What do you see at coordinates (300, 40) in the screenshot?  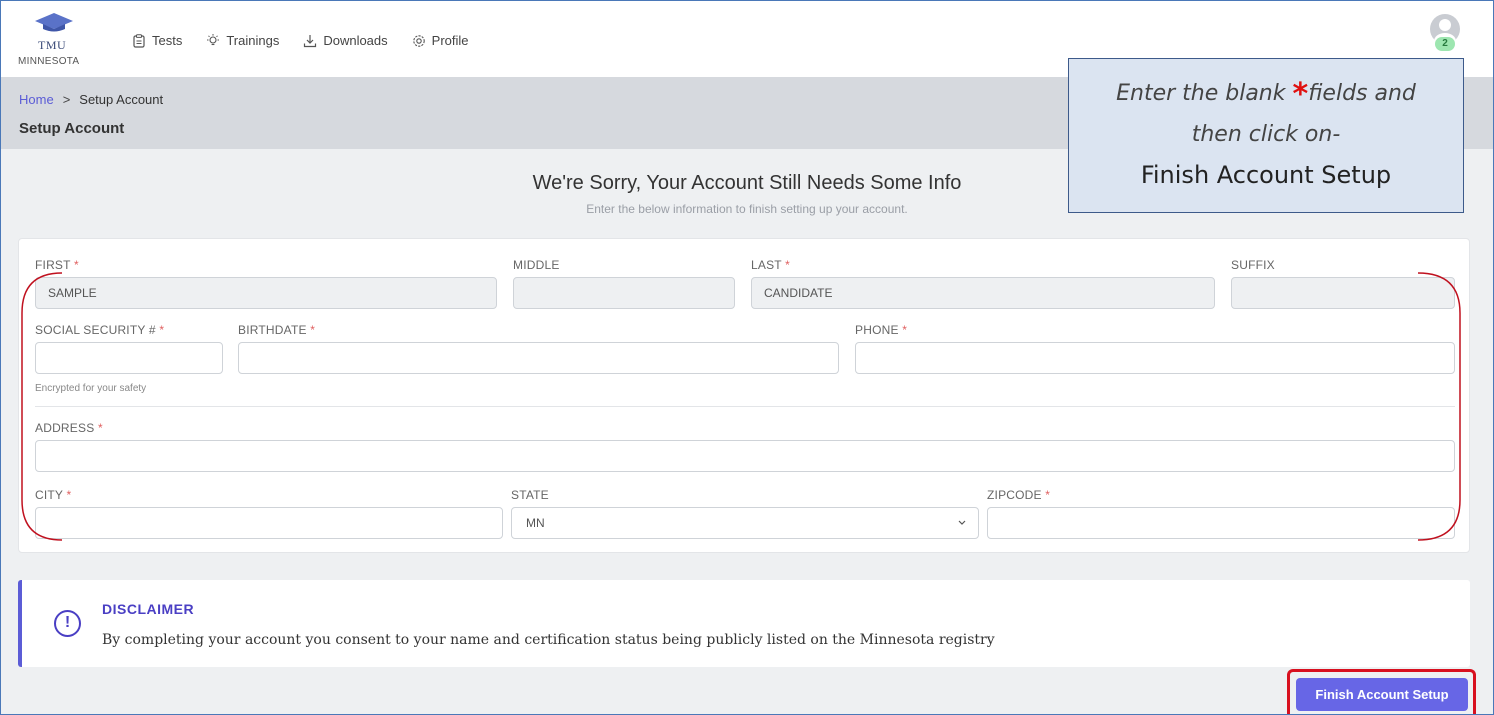 I see `main-nav: Tests Trainings Downloads Profile` at bounding box center [300, 40].